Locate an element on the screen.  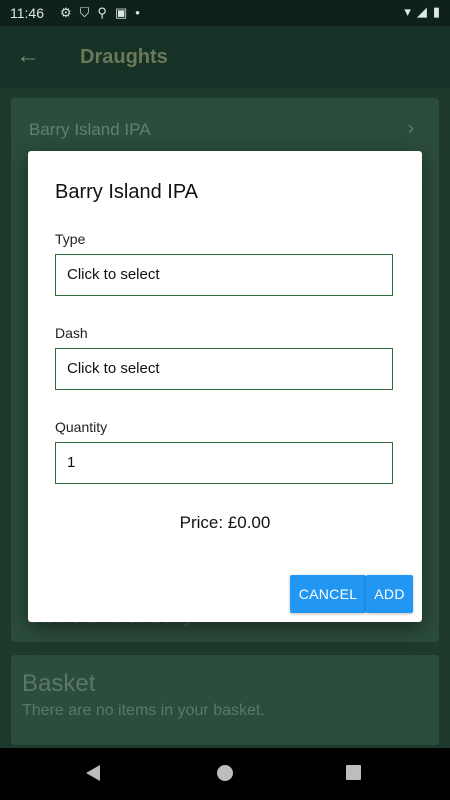
nav-home-icon is located at coordinates (225, 773).